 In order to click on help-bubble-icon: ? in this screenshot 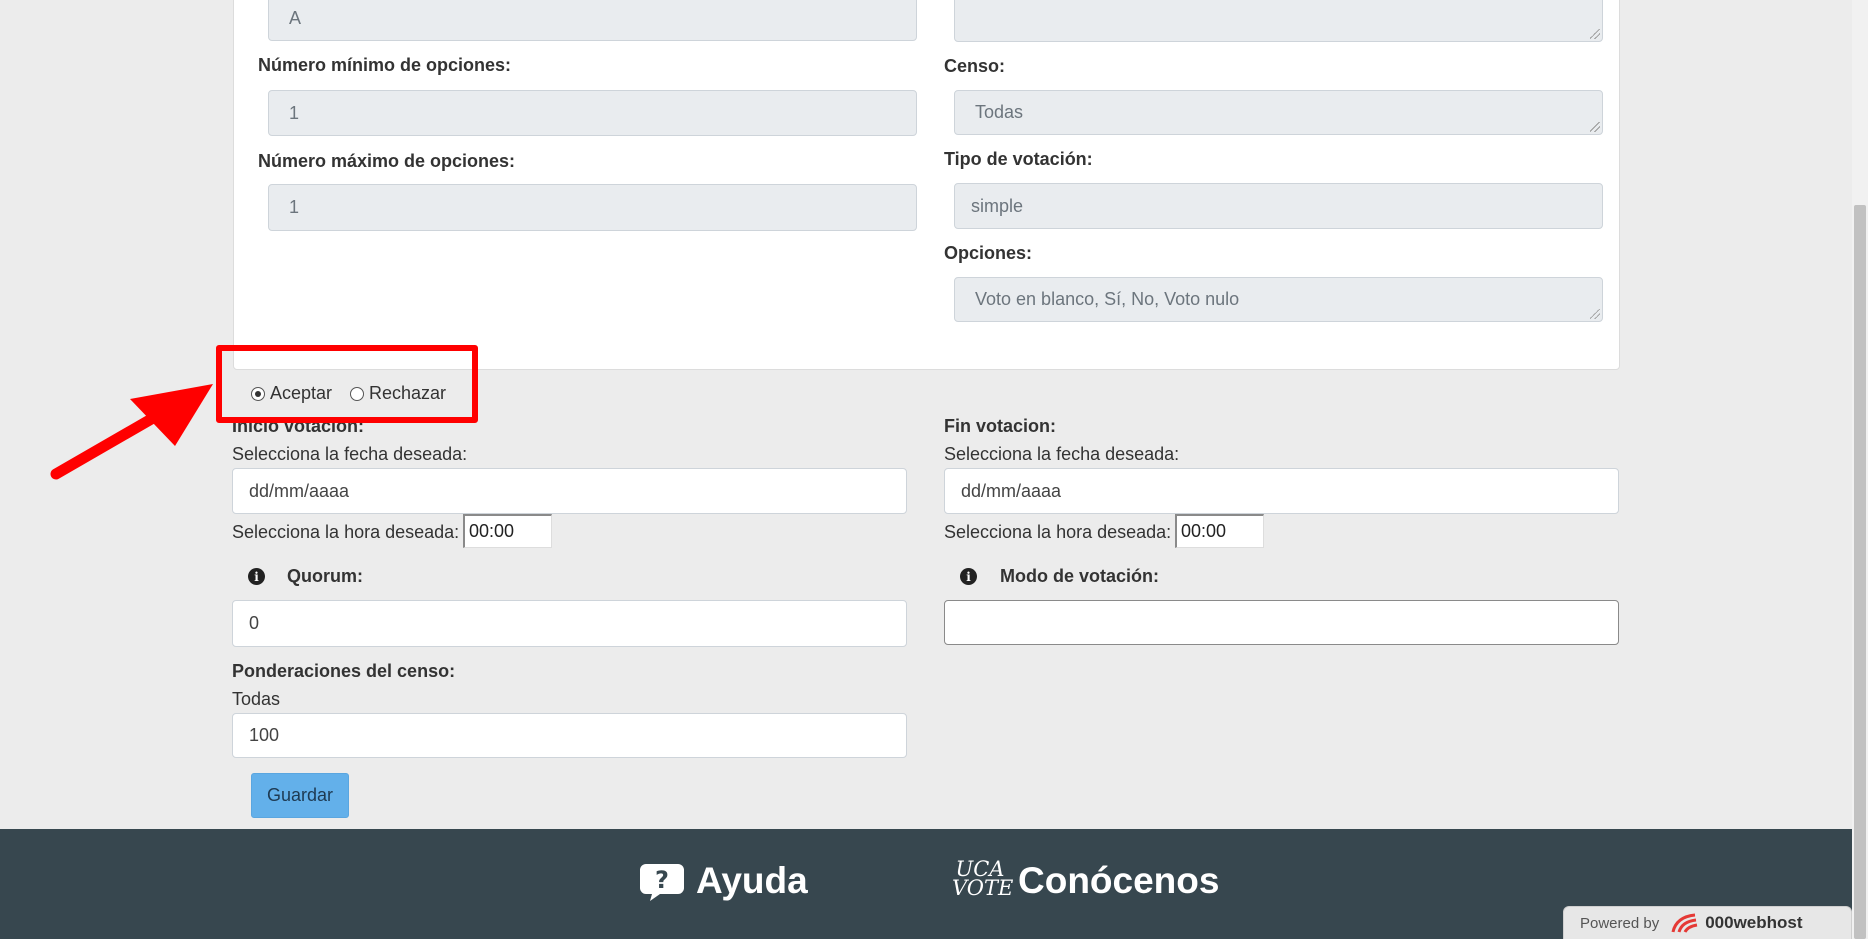, I will do `click(662, 881)`.